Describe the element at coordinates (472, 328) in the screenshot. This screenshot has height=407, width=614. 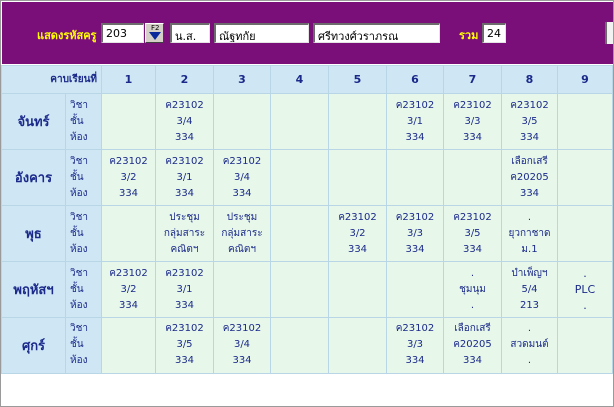
I see `slot-line: เลือกเสรี` at that location.